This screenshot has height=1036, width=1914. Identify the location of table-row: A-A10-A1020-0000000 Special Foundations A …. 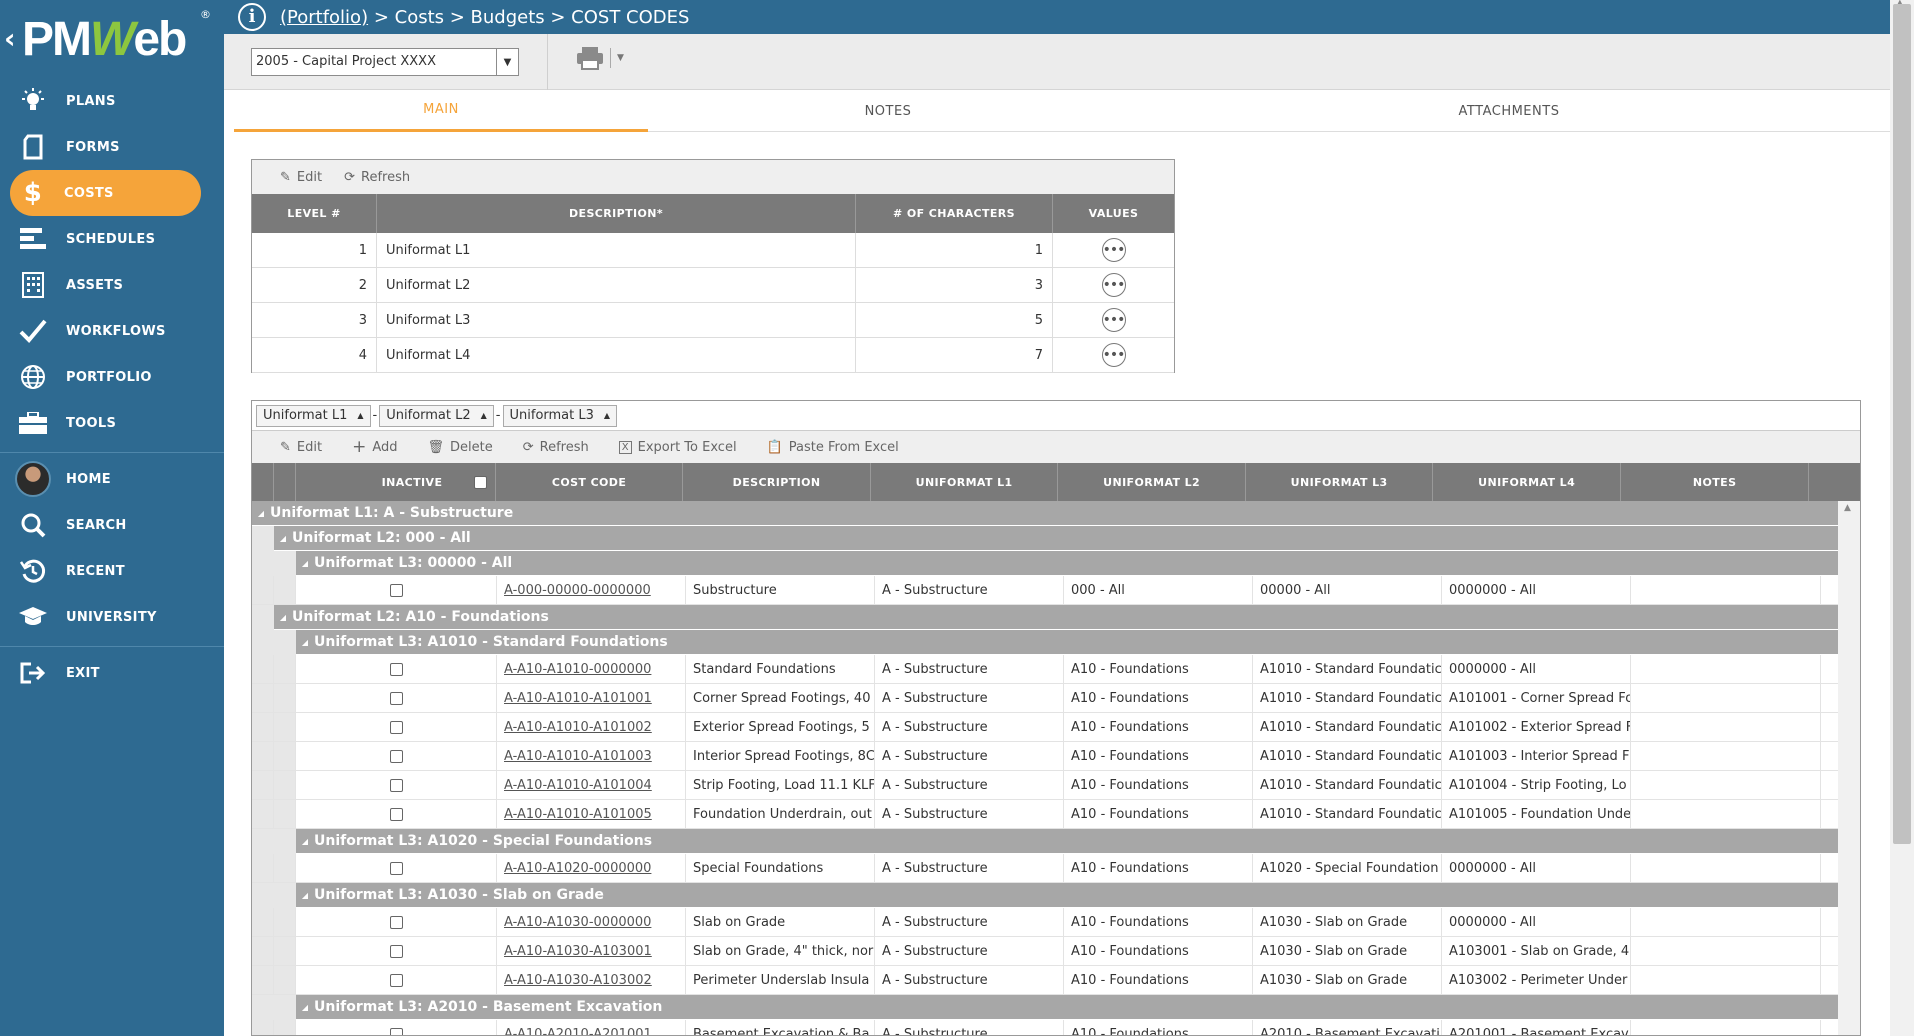
(1045, 868).